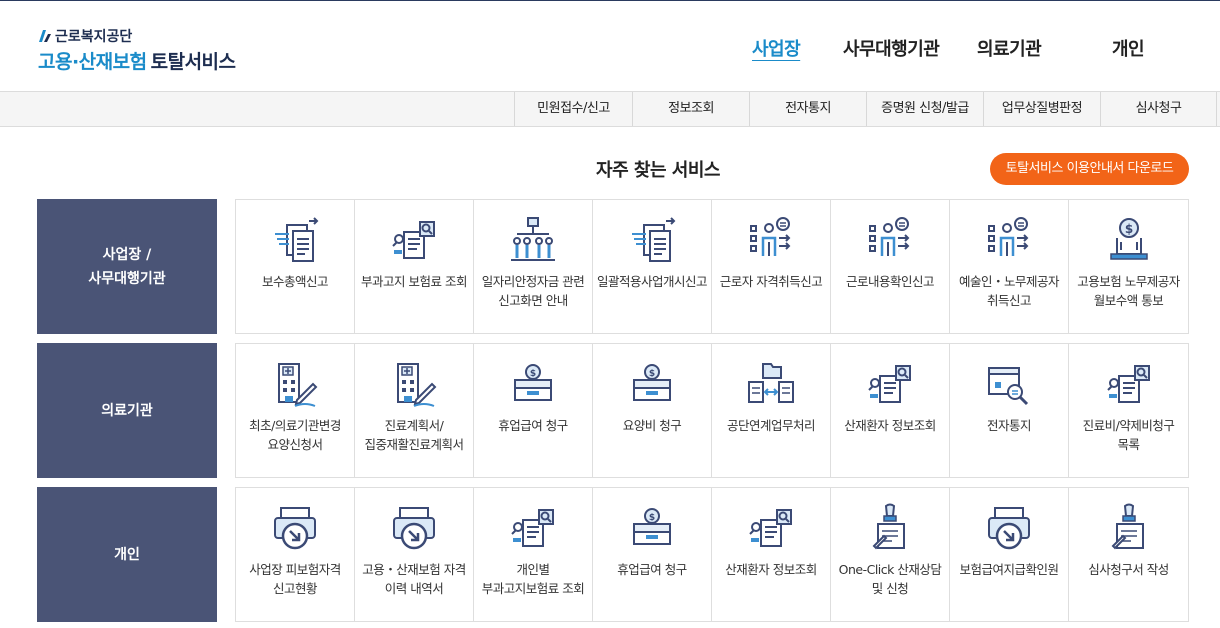 Image resolution: width=1220 pixels, height=628 pixels. I want to click on service-item-label: 보험급여지급확인원, so click(1009, 569).